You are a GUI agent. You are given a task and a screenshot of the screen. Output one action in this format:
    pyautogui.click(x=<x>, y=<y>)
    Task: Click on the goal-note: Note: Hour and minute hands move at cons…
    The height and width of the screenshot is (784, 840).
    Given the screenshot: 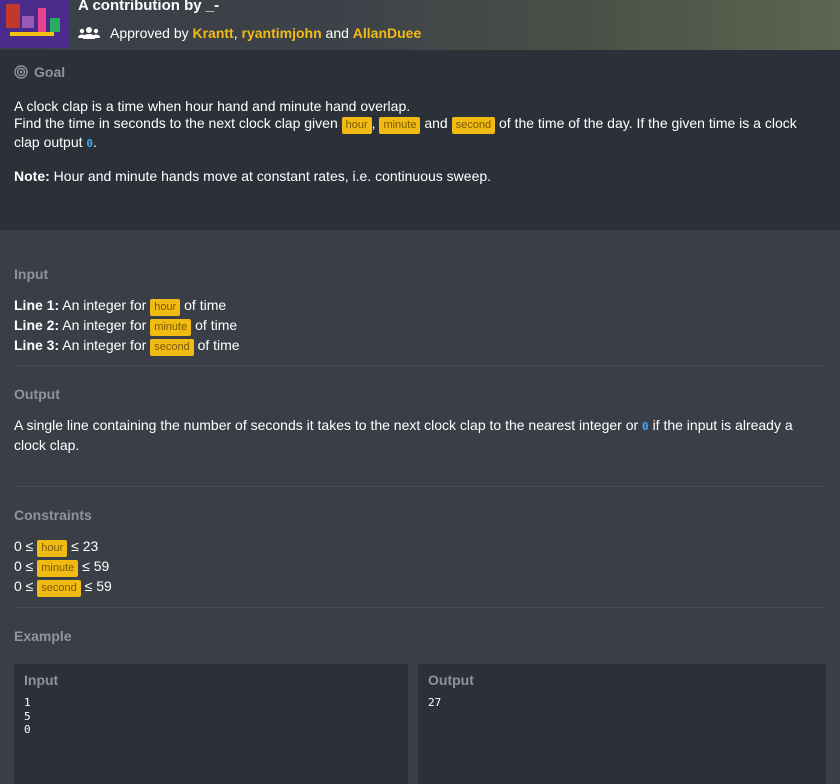 What is the action you would take?
    pyautogui.click(x=253, y=176)
    